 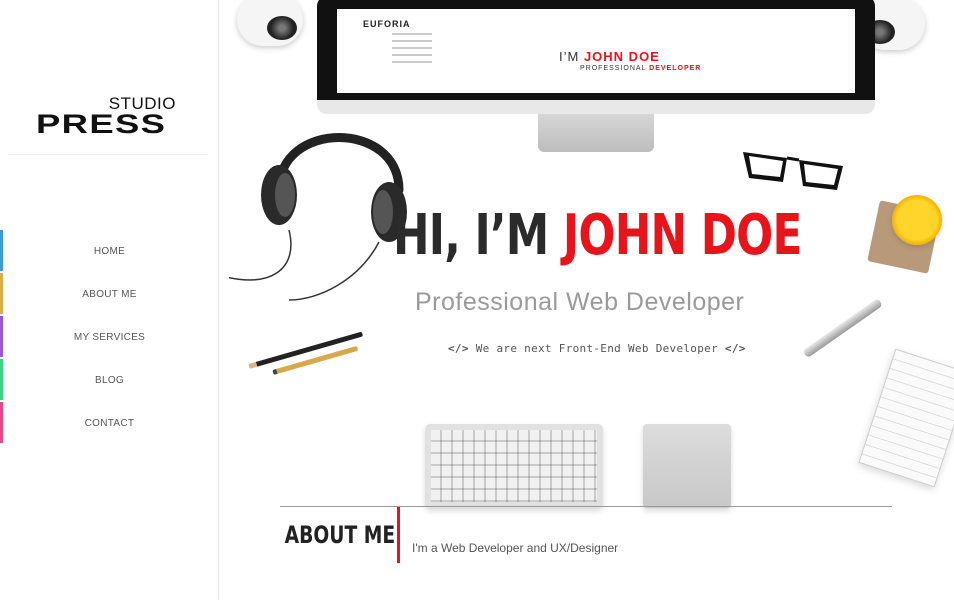 I want to click on code-icon-left: </>, so click(x=458, y=348).